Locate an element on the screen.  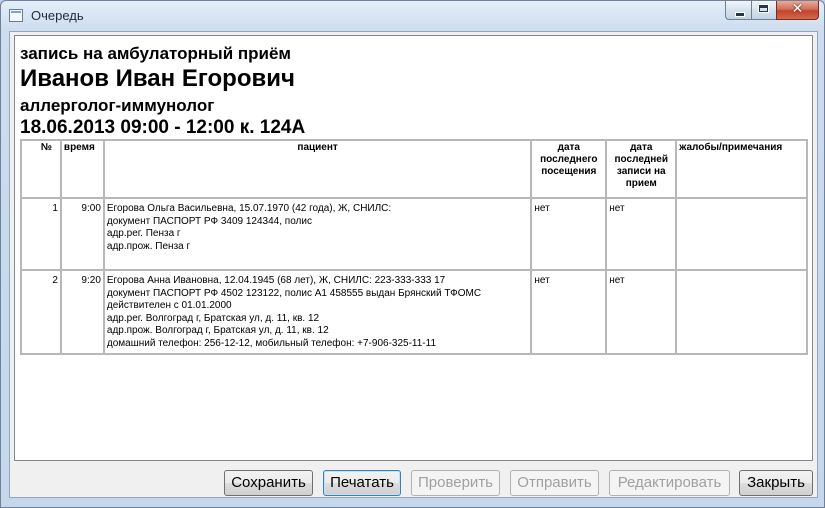
minimize-icon is located at coordinates (740, 14).